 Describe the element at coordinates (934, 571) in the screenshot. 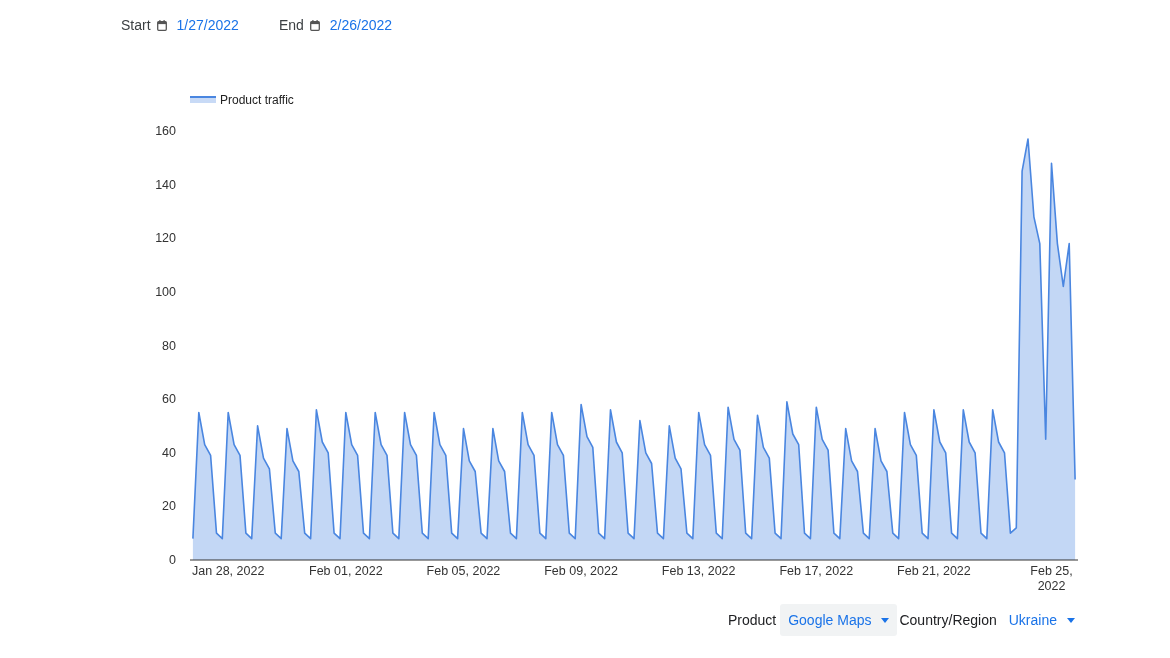

I see `x-axis-label: Feb 21, 2022` at that location.